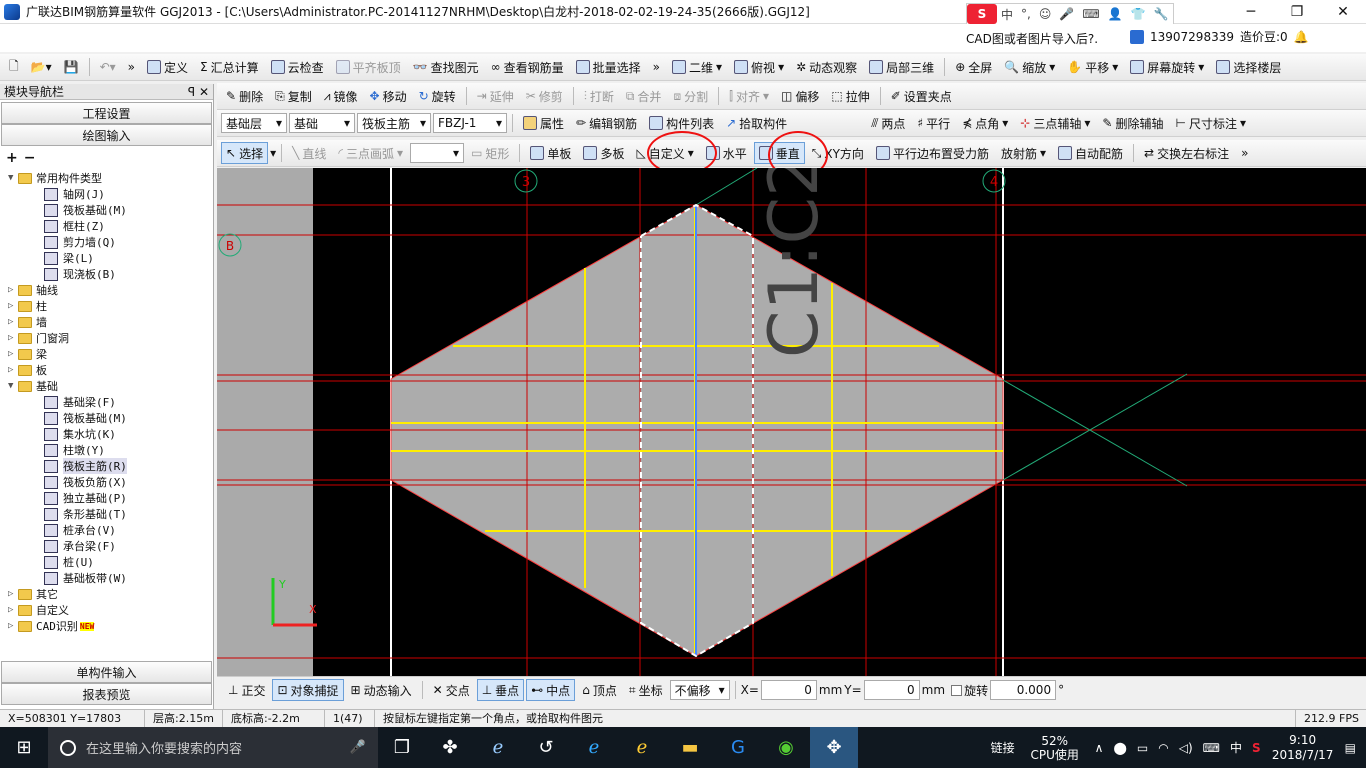 The image size is (1366, 768). What do you see at coordinates (402, 747) in the screenshot?
I see `task-view-icon: ❐` at bounding box center [402, 747].